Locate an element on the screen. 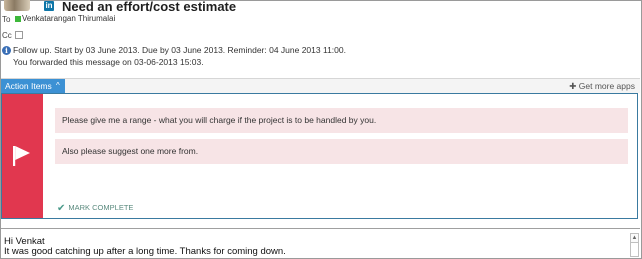  get-more-apps-link: ✚ Get more apps is located at coordinates (602, 86).